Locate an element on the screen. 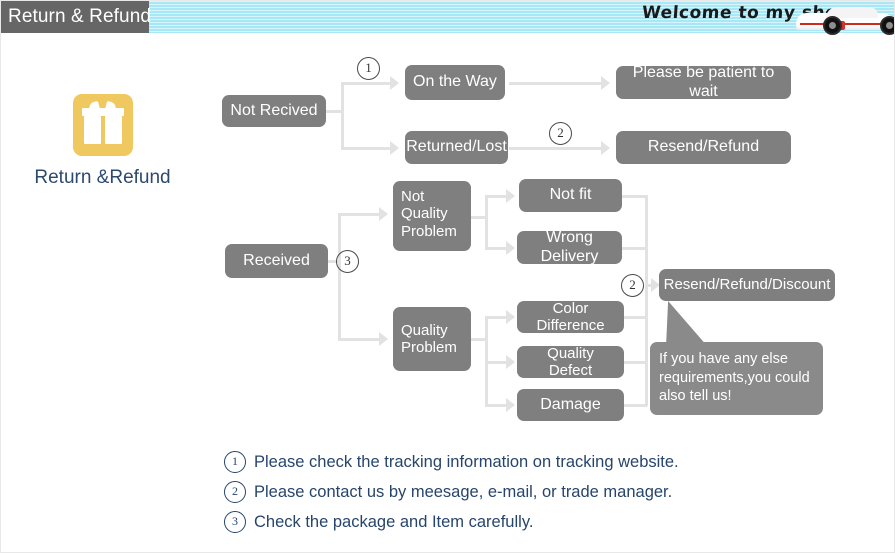 This screenshot has width=895, height=553. arrow-to-damage is located at coordinates (510, 405).